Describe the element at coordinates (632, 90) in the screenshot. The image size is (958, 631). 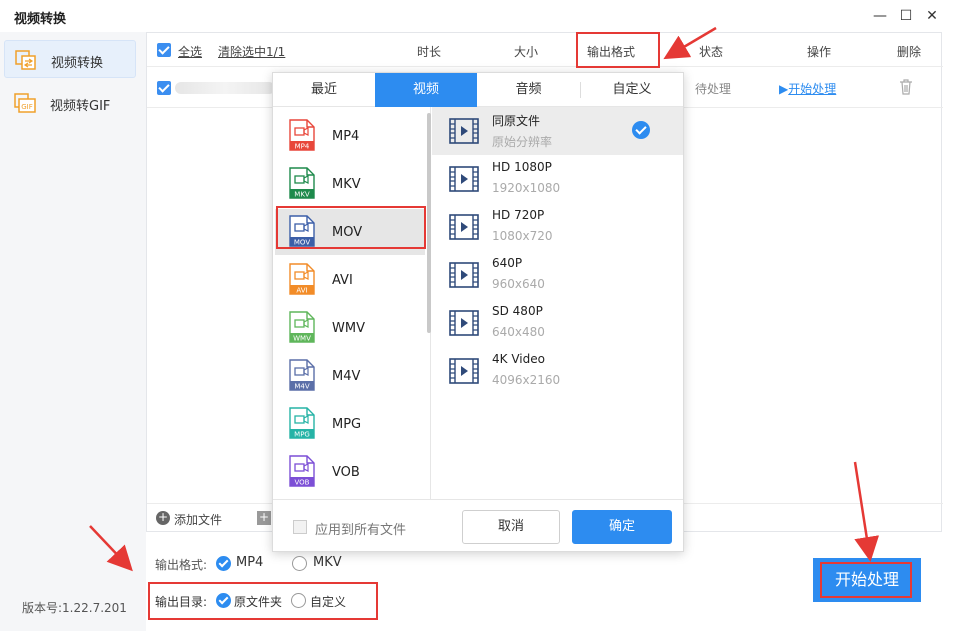
I see `tab-custom: 自定义` at that location.